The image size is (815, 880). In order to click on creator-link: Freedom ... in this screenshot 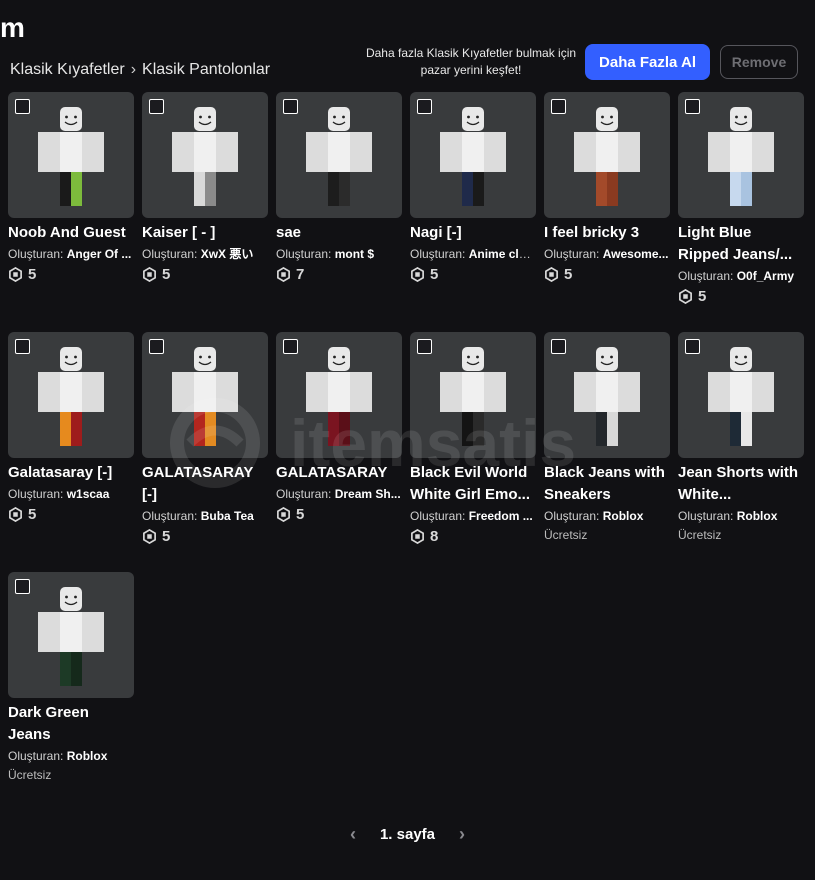, I will do `click(501, 516)`.